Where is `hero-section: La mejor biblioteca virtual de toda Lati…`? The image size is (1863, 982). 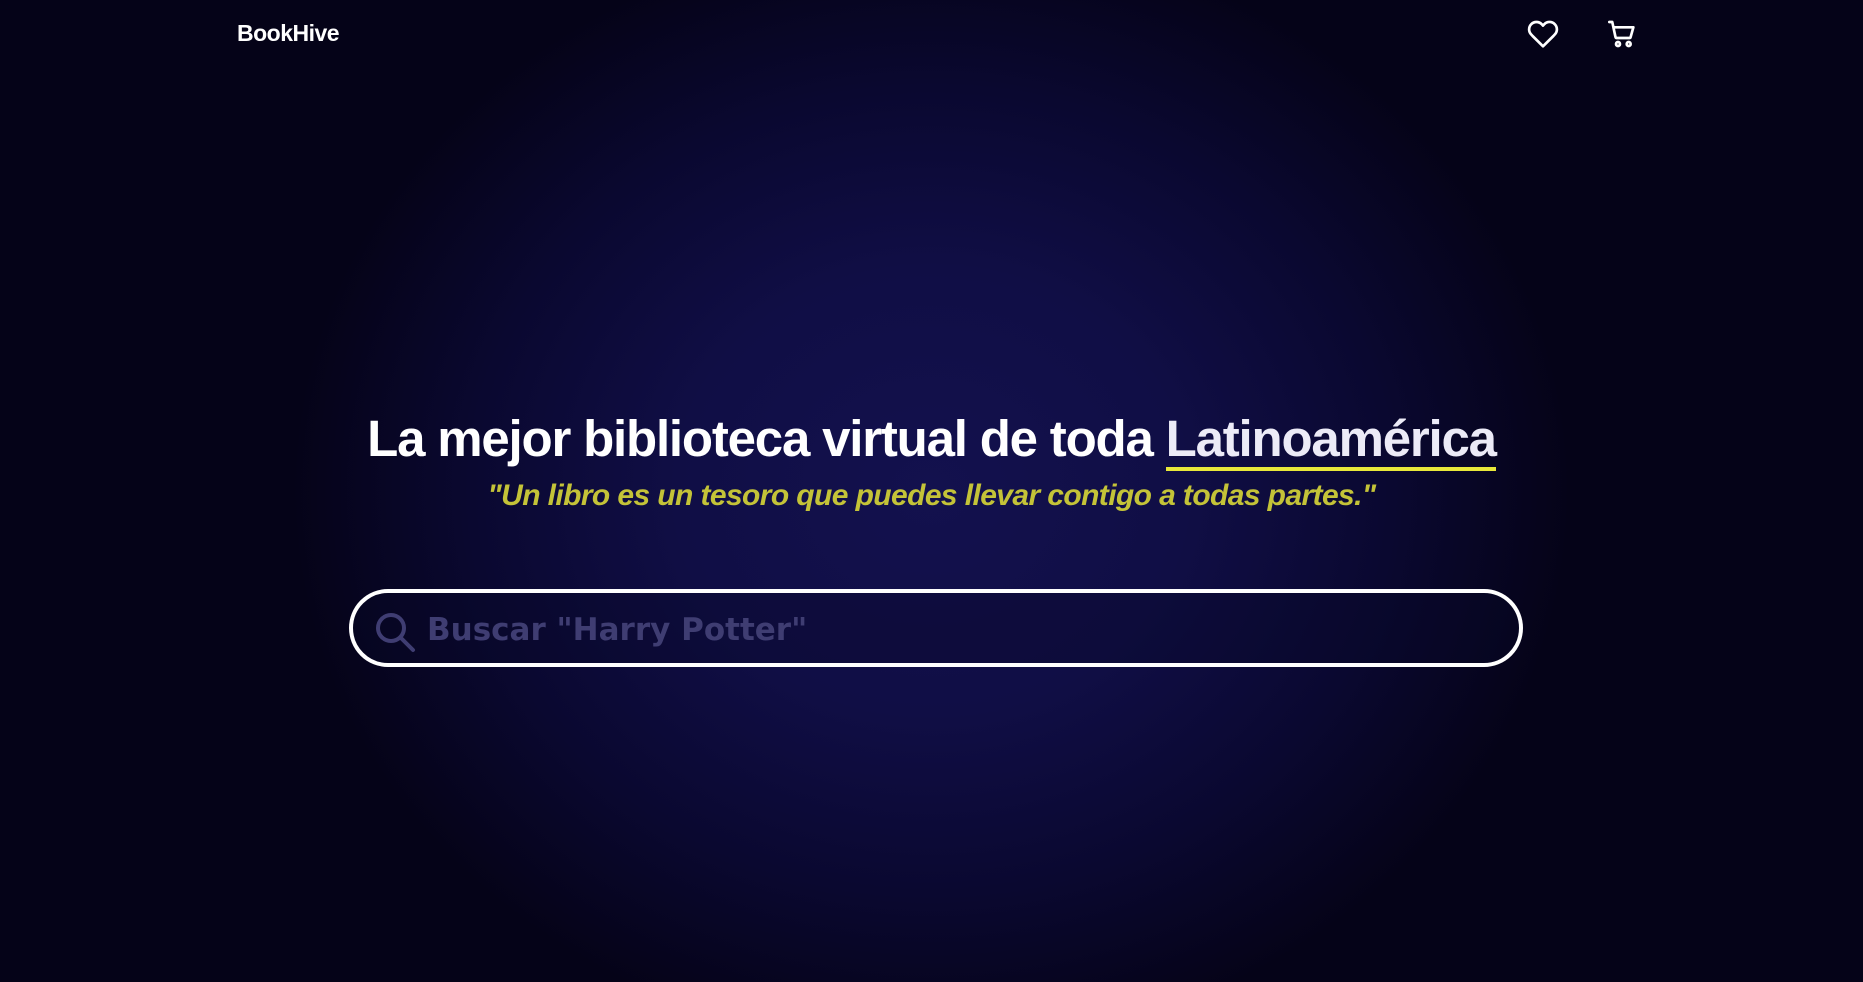 hero-section: La mejor biblioteca virtual de toda Lati… is located at coordinates (931, 461).